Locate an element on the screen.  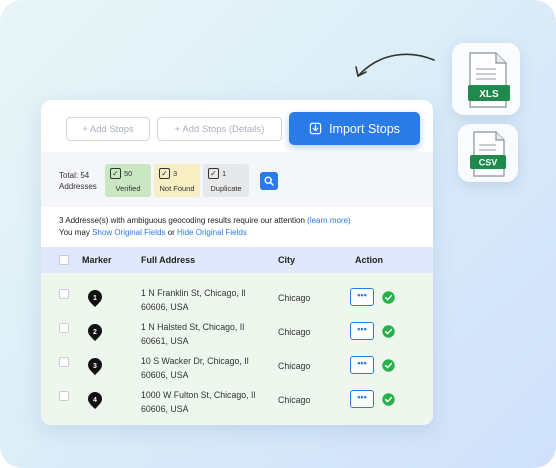
verified-label: Verified is located at coordinates (128, 188).